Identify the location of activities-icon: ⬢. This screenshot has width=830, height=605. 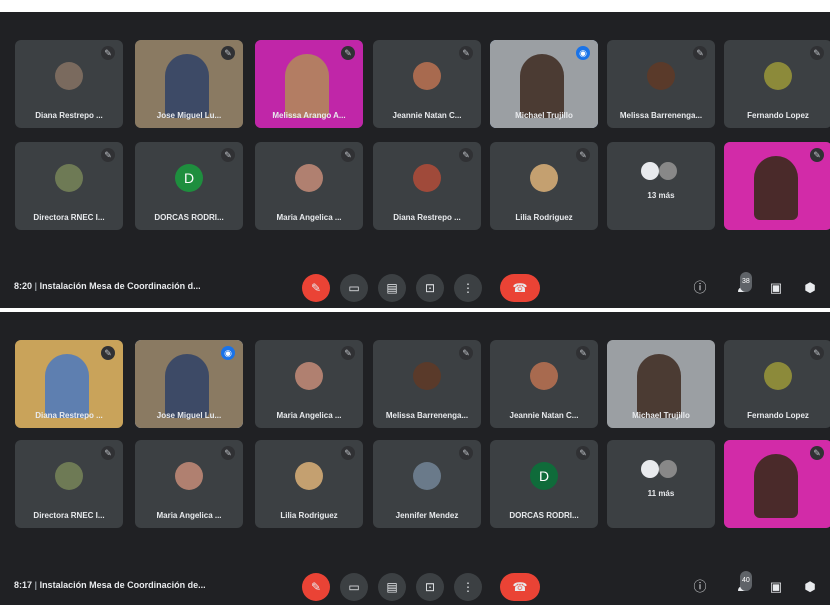
(810, 586).